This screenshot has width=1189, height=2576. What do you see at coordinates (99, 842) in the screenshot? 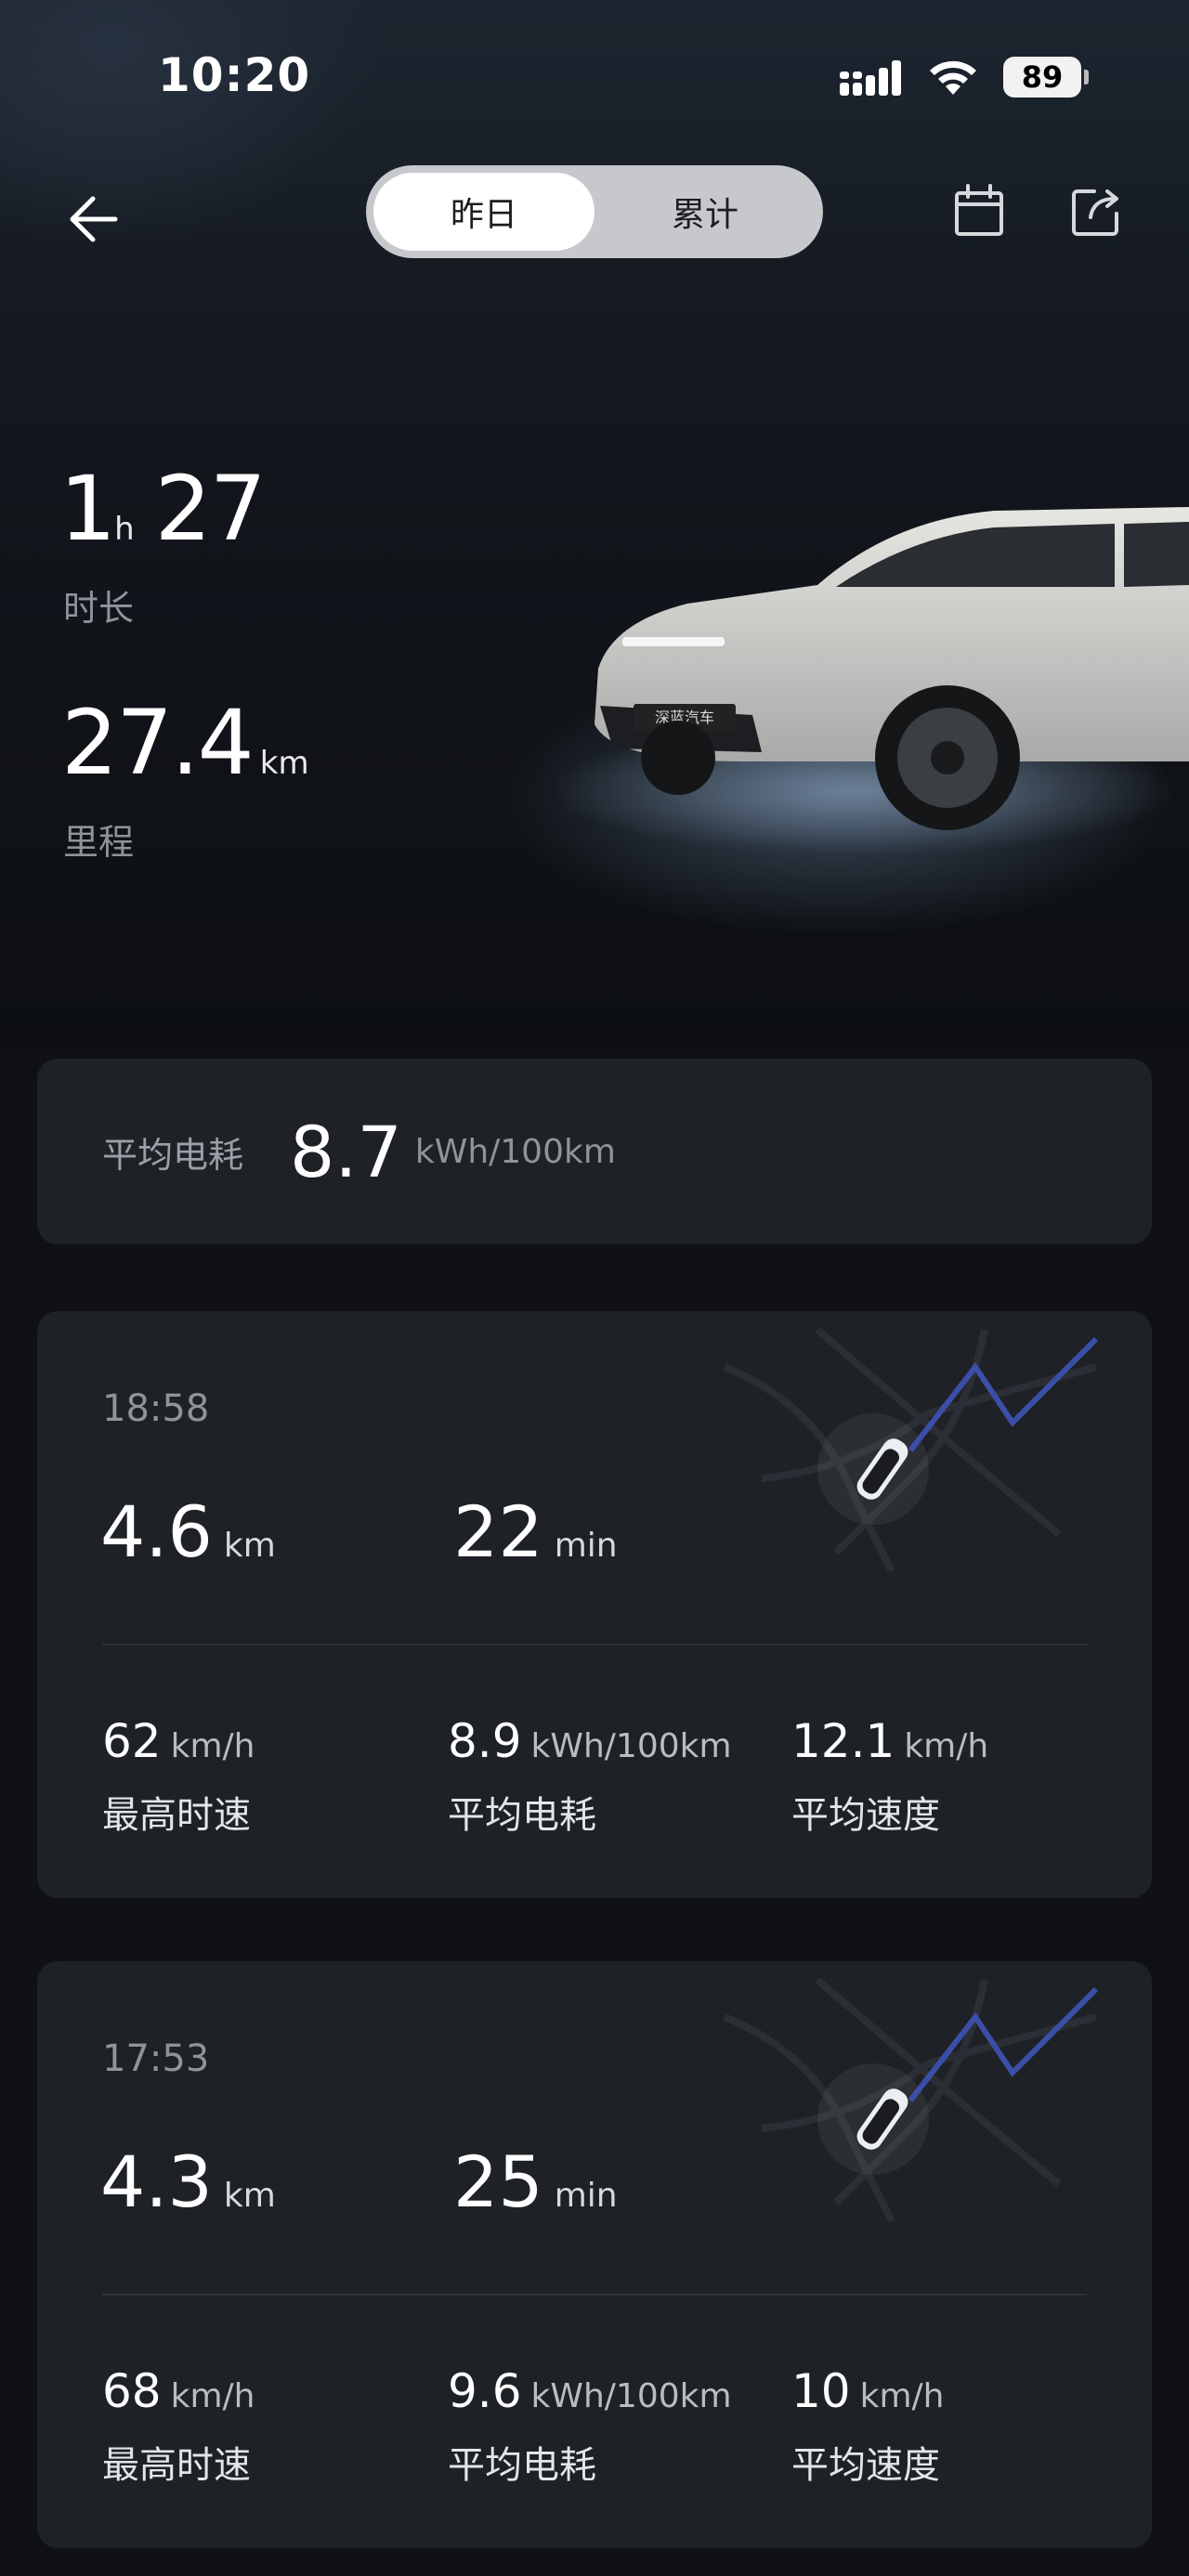
I see `distance-label: 里程` at bounding box center [99, 842].